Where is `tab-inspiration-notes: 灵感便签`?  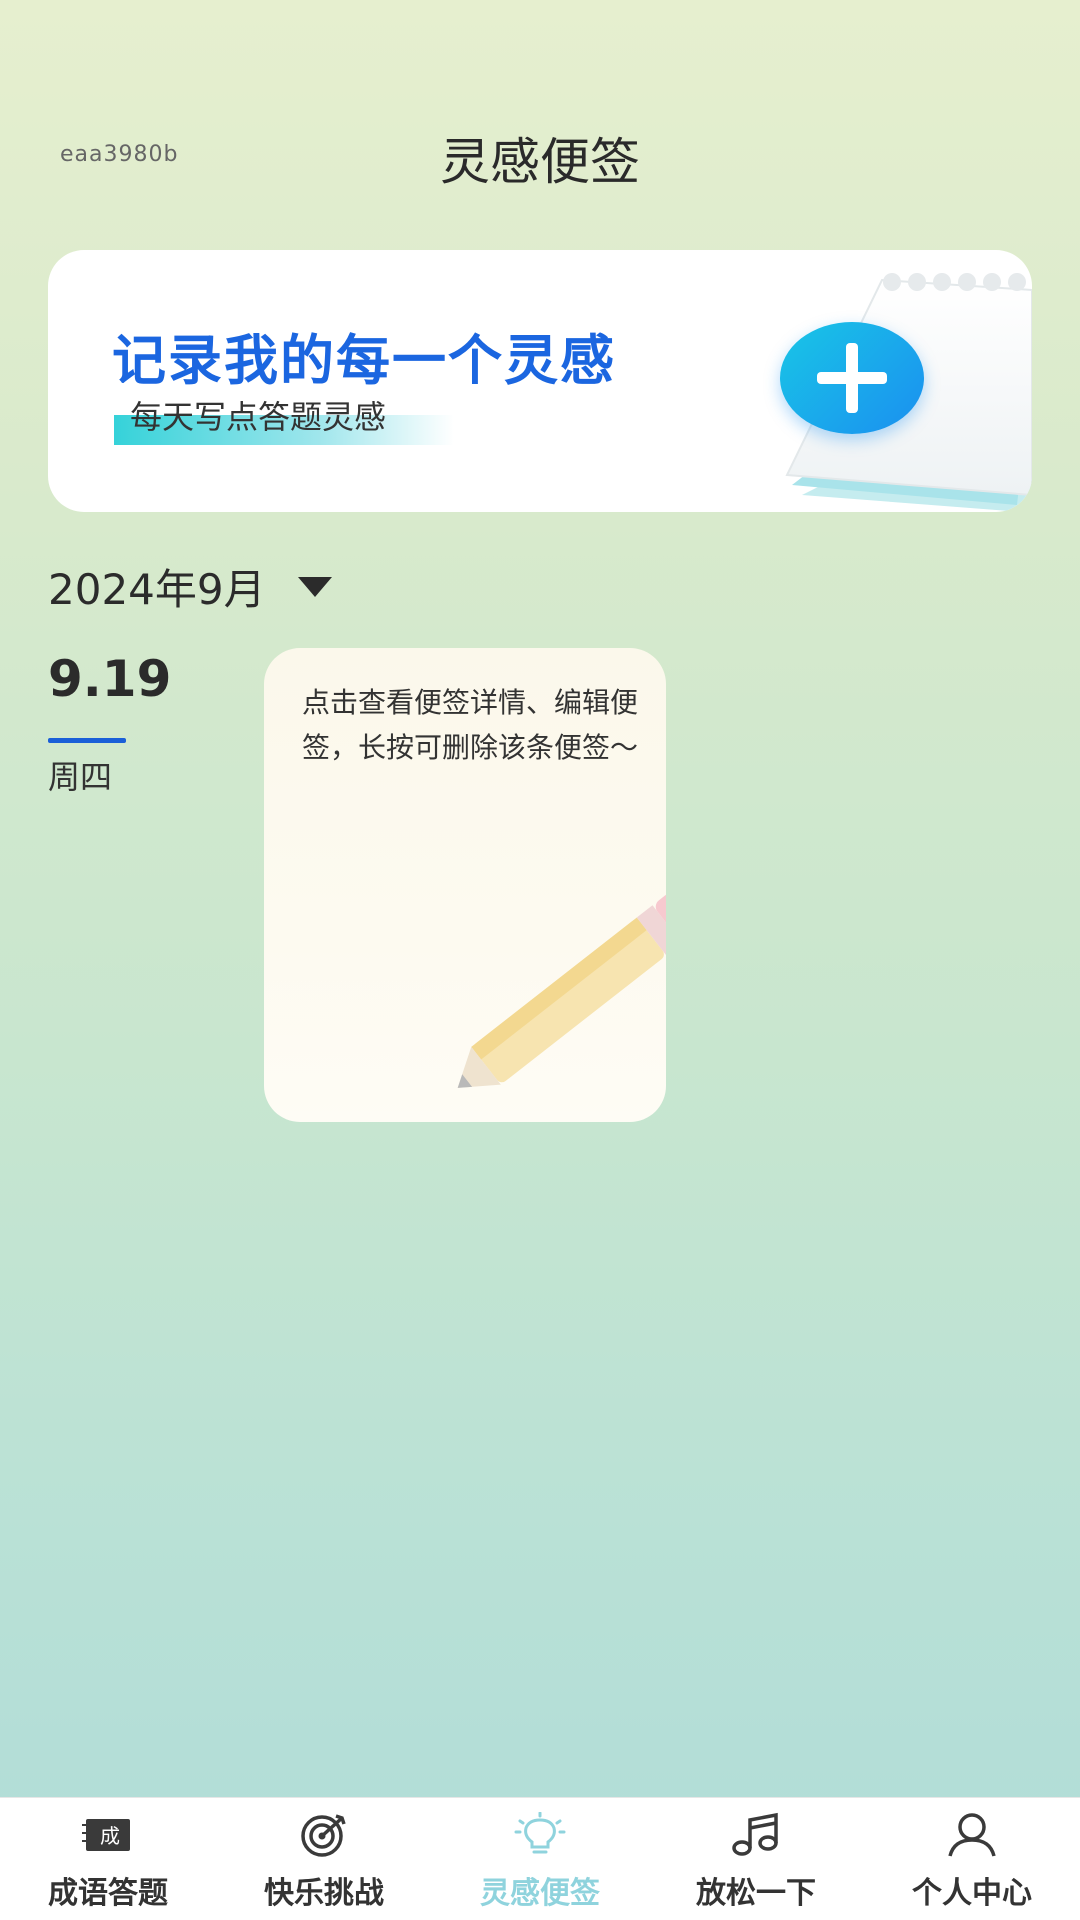
tab-inspiration-notes: 灵感便签 is located at coordinates (540, 1859).